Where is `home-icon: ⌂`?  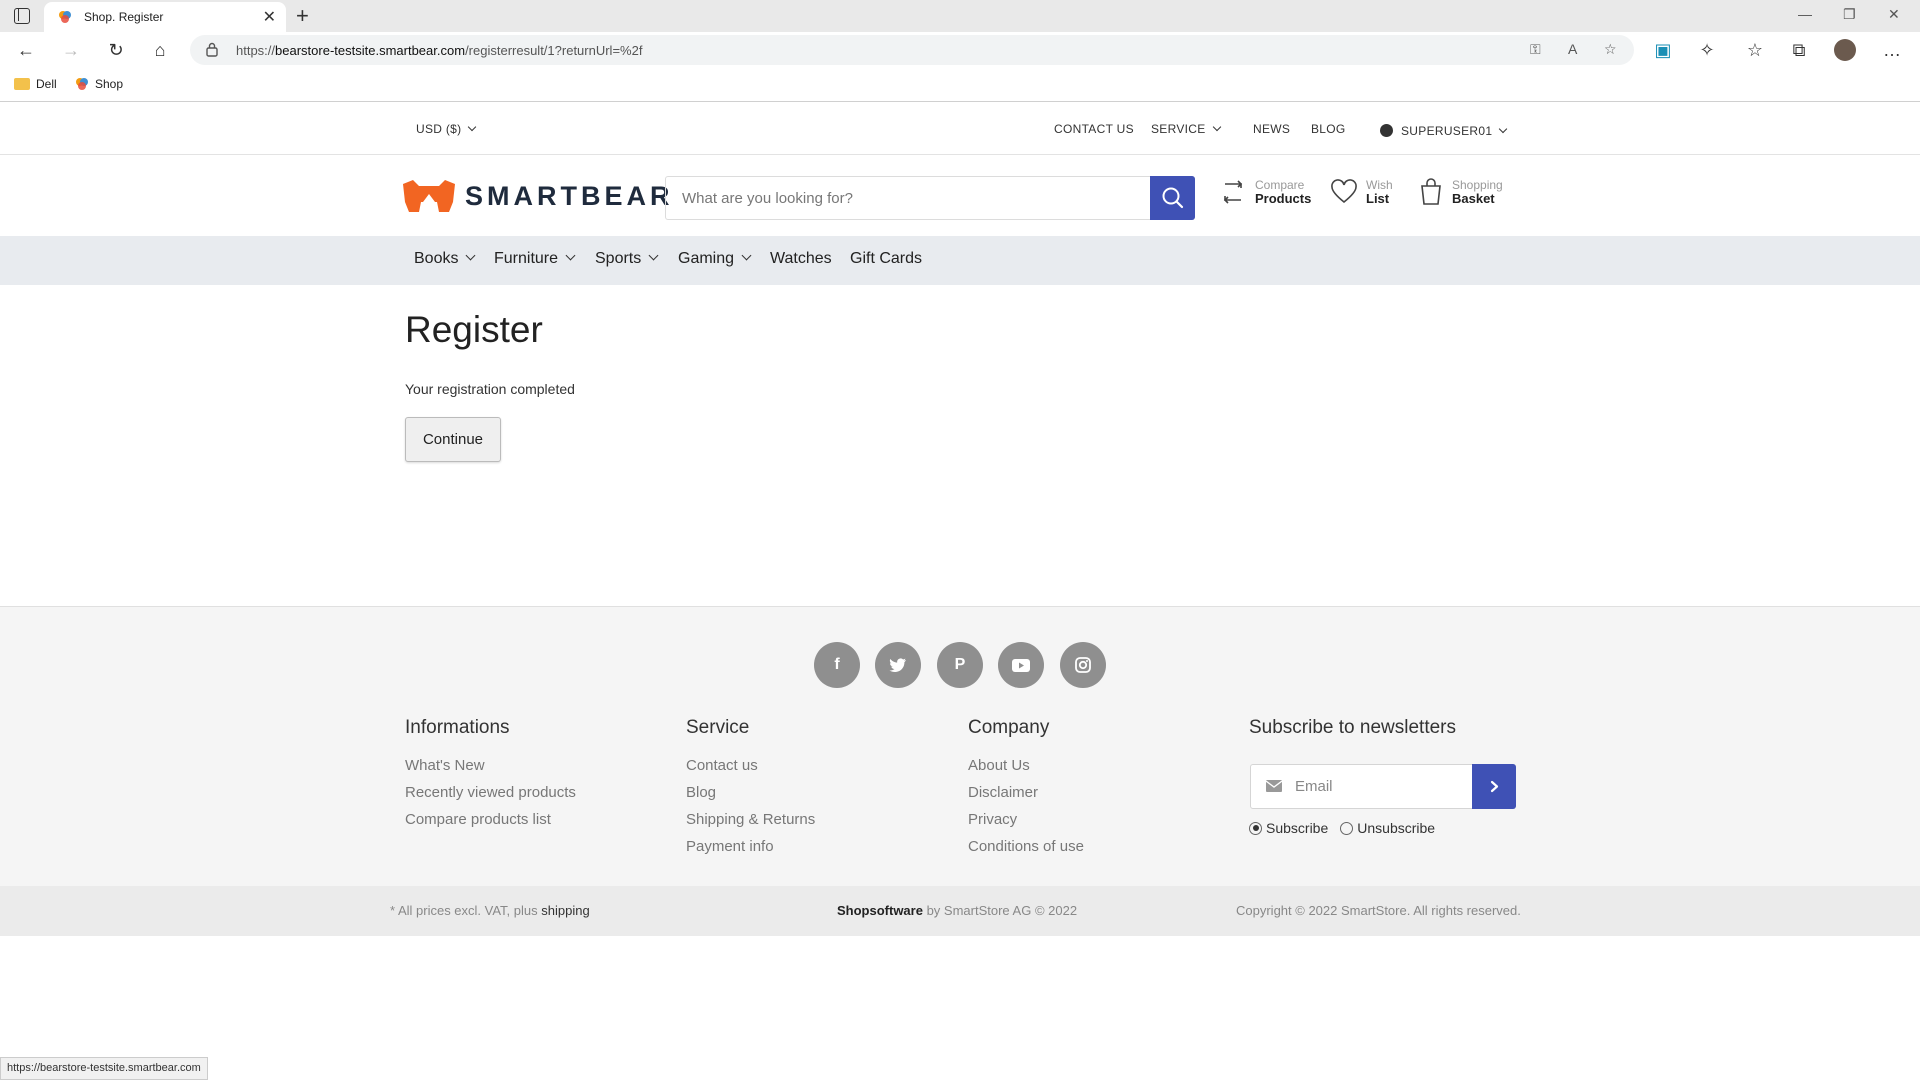
home-icon: ⌂ is located at coordinates (160, 50).